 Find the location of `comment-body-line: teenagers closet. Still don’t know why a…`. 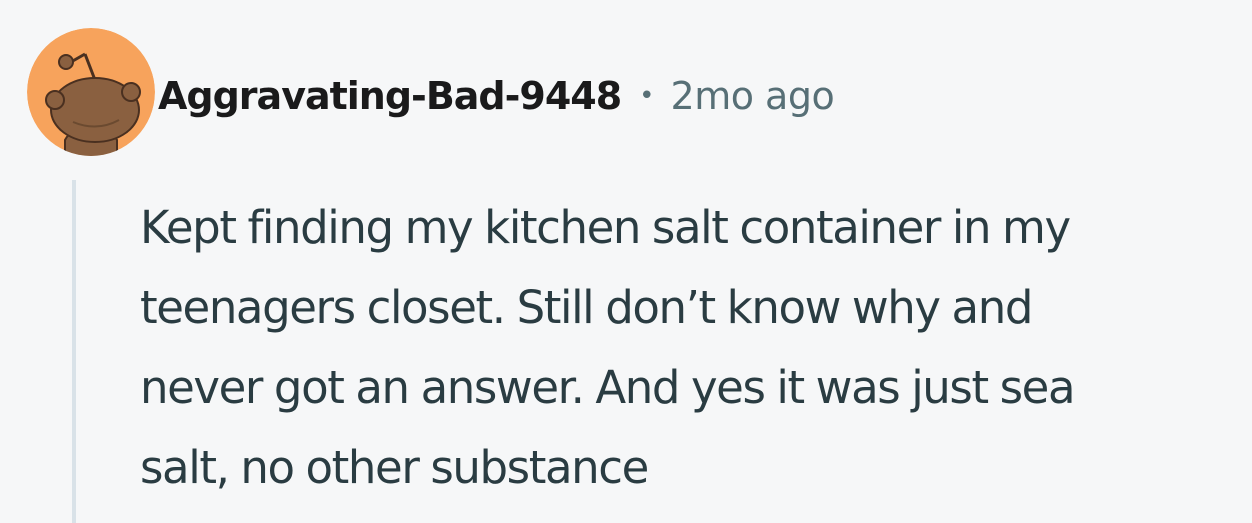

comment-body-line: teenagers closet. Still don’t know why a… is located at coordinates (586, 307).